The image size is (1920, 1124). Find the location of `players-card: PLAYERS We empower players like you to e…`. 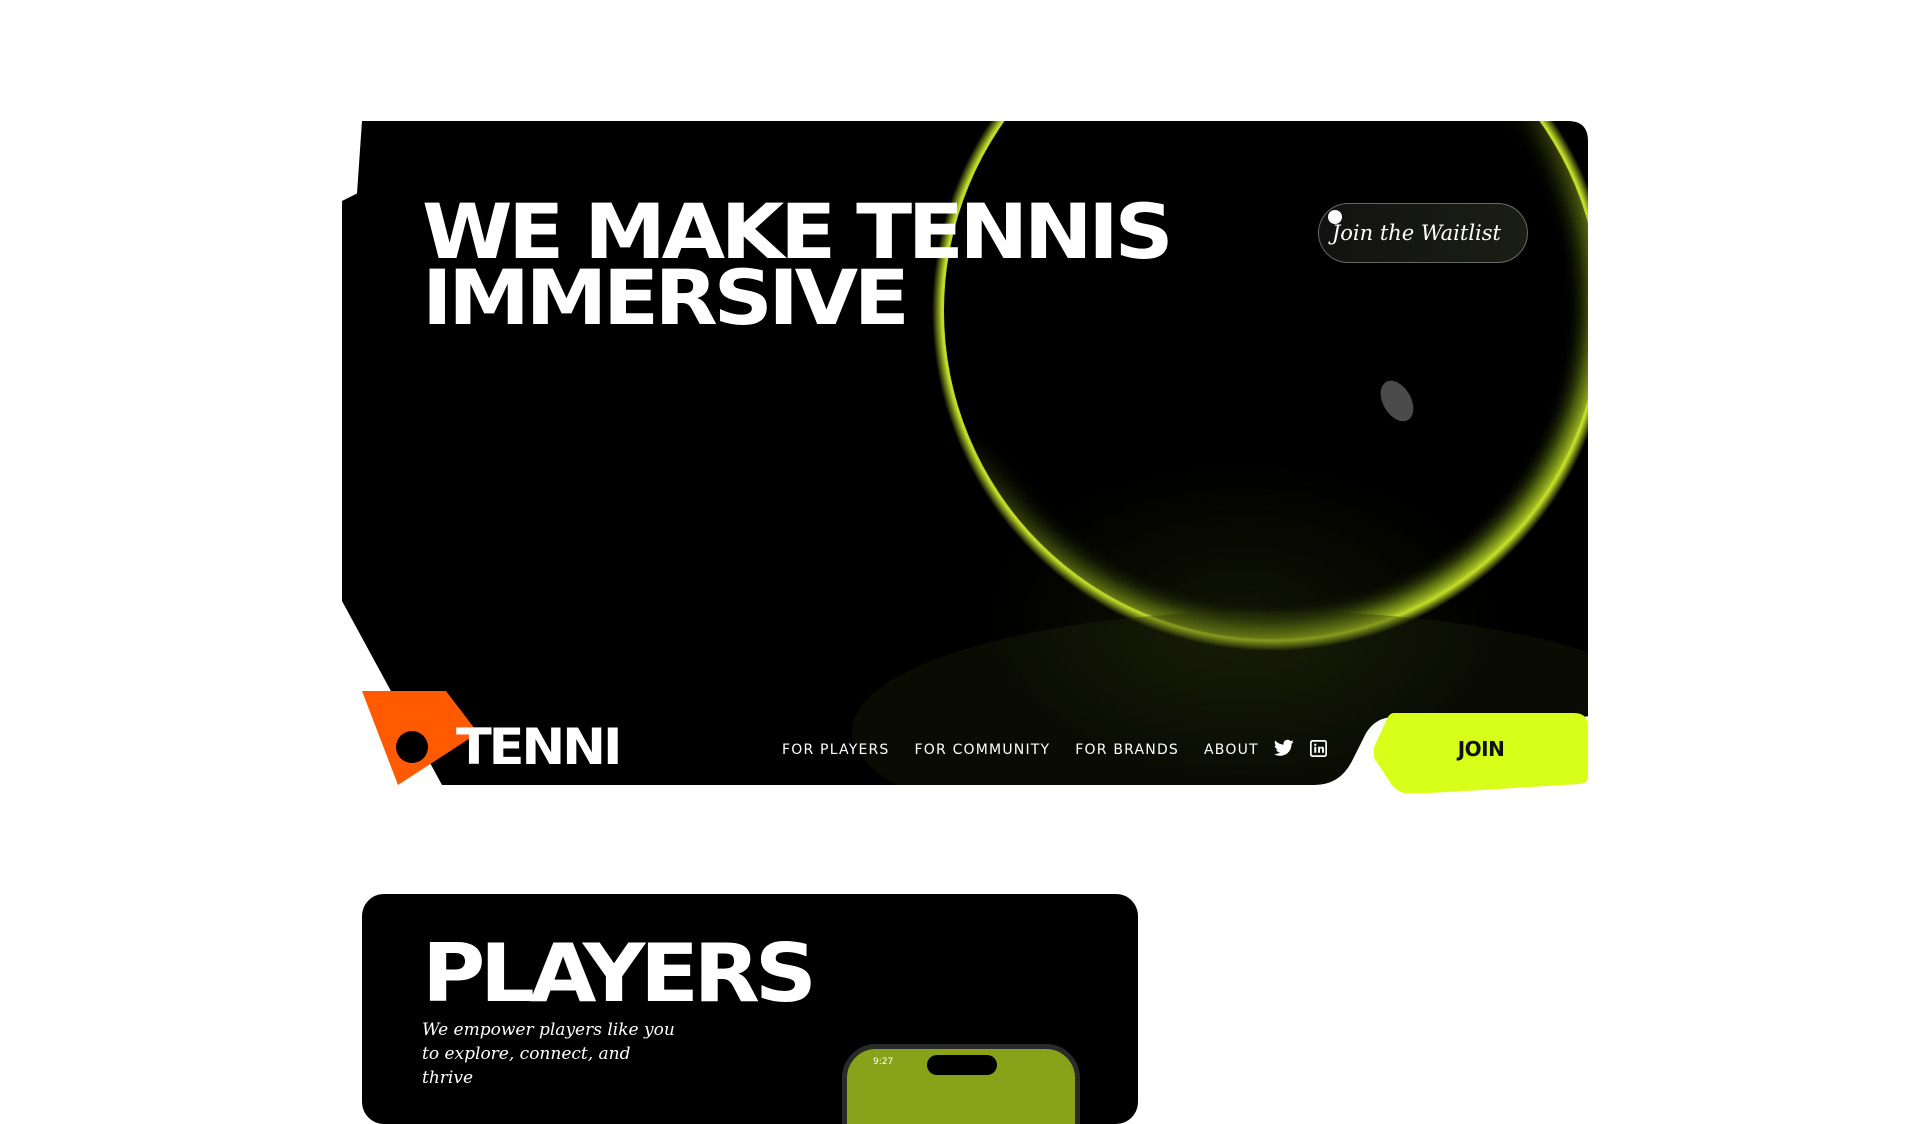

players-card: PLAYERS We empower players like you to e… is located at coordinates (750, 1009).